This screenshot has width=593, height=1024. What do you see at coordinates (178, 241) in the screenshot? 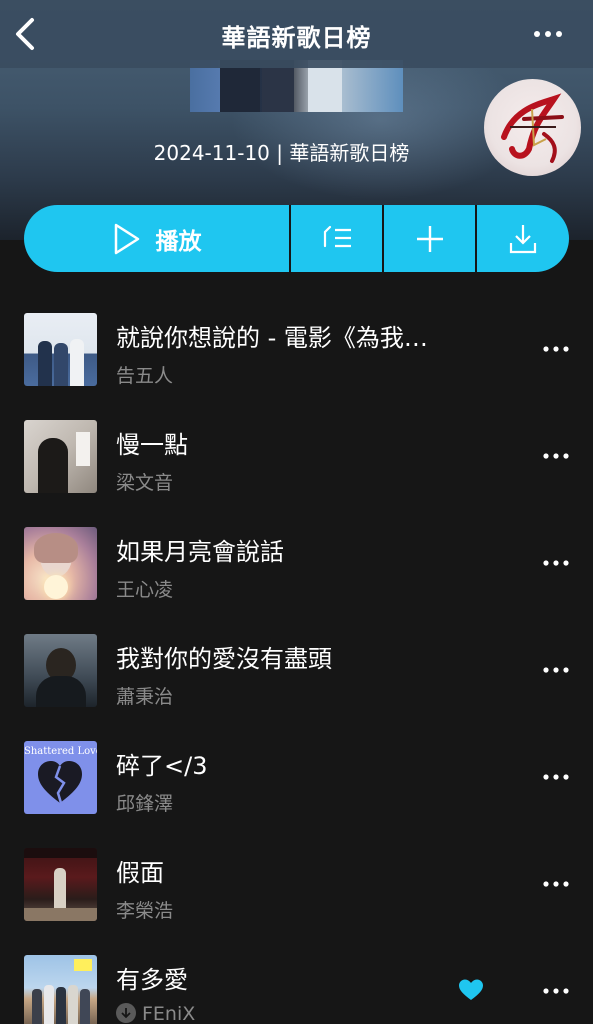
I see `play-label: 播放` at bounding box center [178, 241].